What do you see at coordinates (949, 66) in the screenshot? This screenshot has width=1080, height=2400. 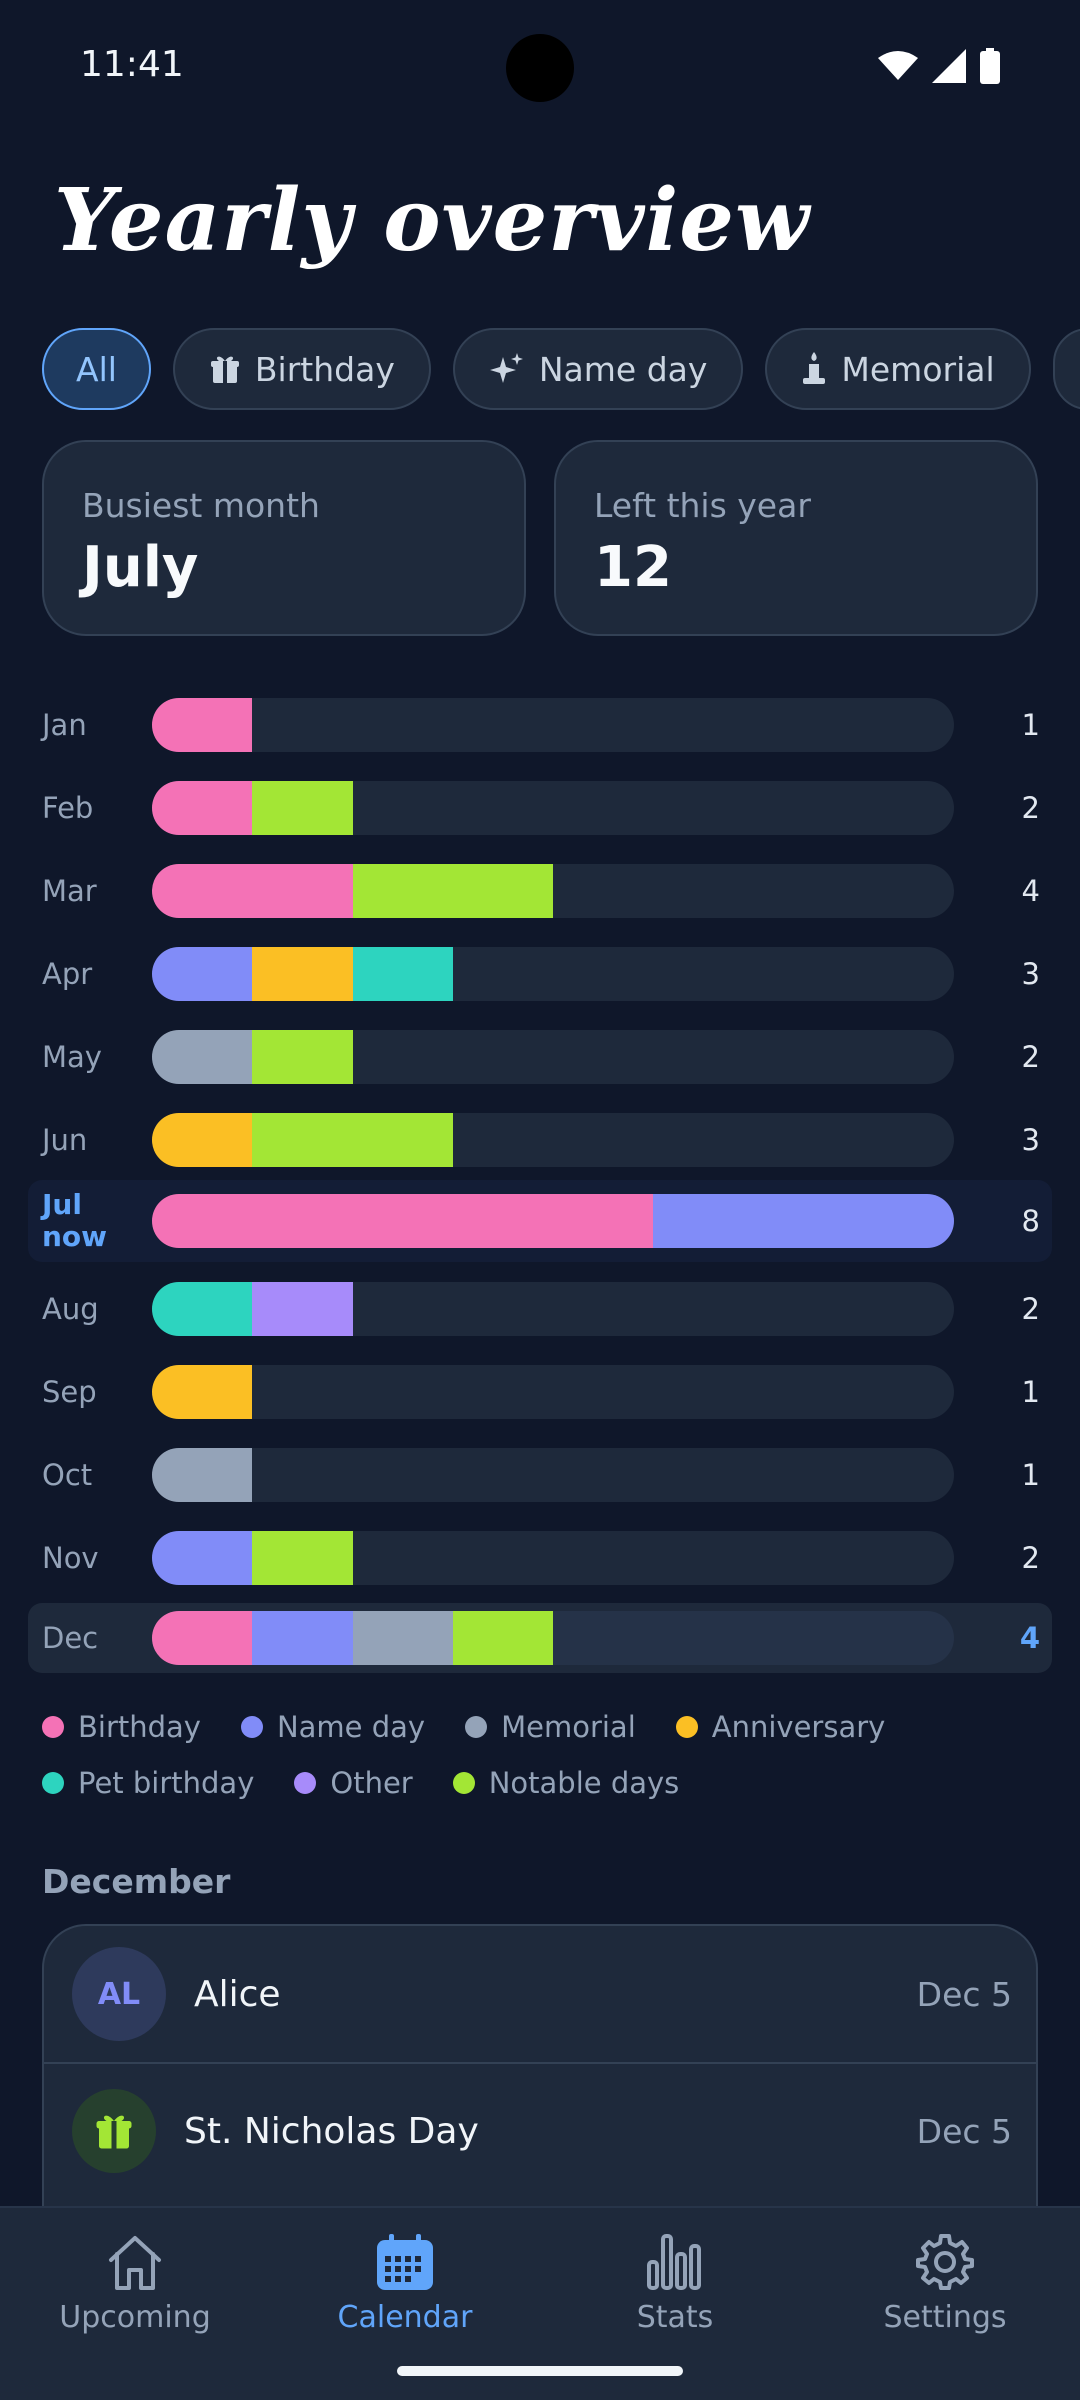 I see `signal-icon` at bounding box center [949, 66].